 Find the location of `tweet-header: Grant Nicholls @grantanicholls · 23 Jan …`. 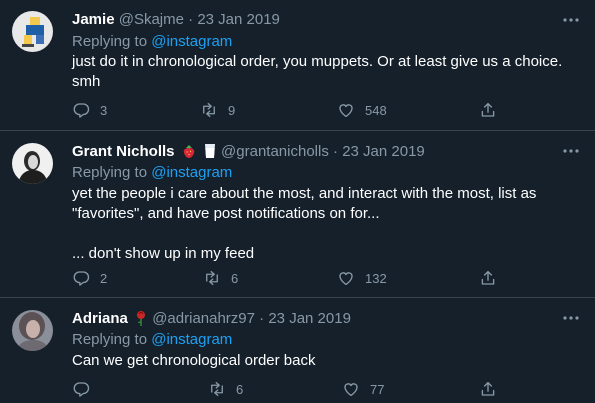

tweet-header: Grant Nicholls @grantanicholls · 23 Jan … is located at coordinates (248, 153).